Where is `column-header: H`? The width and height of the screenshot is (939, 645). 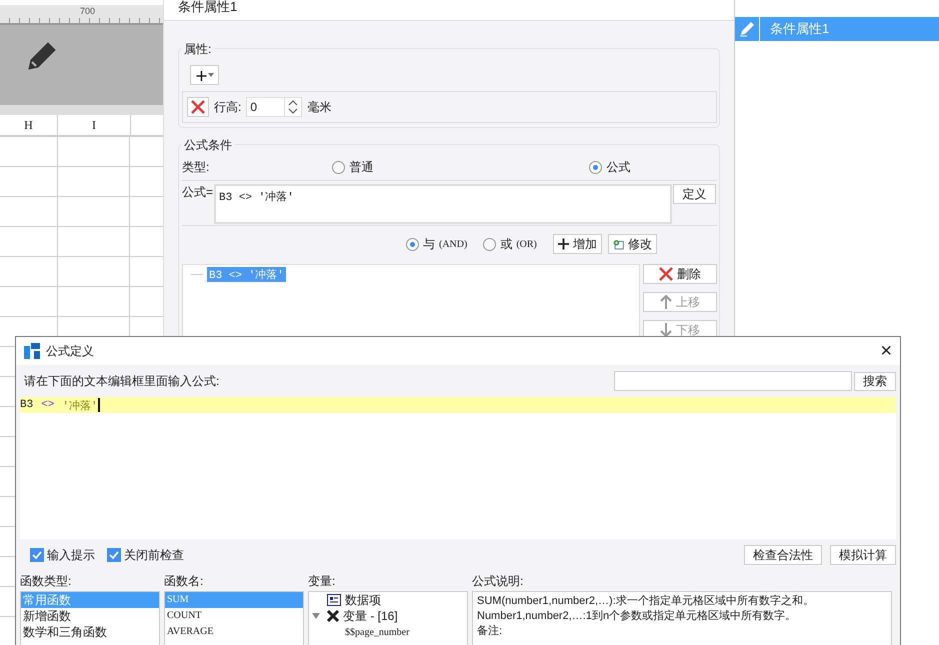 column-header: H is located at coordinates (29, 125).